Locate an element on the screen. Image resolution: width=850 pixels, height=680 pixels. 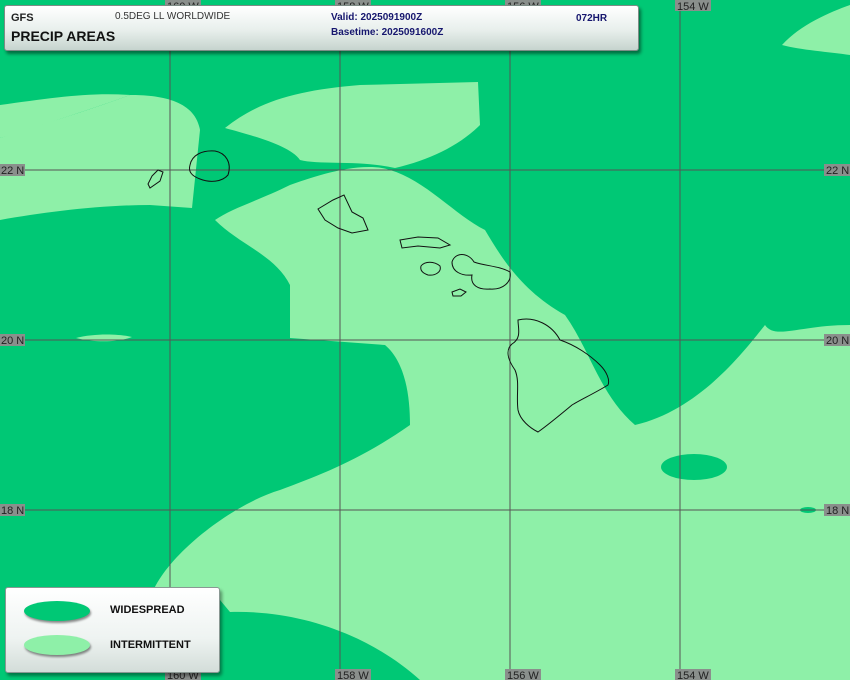
grid-name: 0.5DEG LL WORLDWIDE is located at coordinates (173, 16).